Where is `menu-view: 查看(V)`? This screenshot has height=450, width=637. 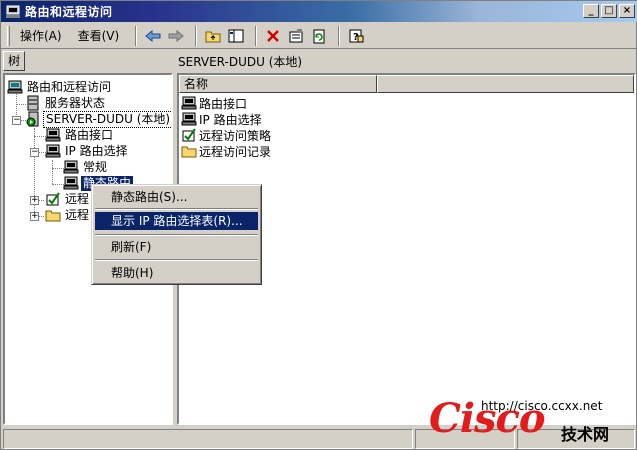
menu-view: 查看(V) is located at coordinates (99, 35).